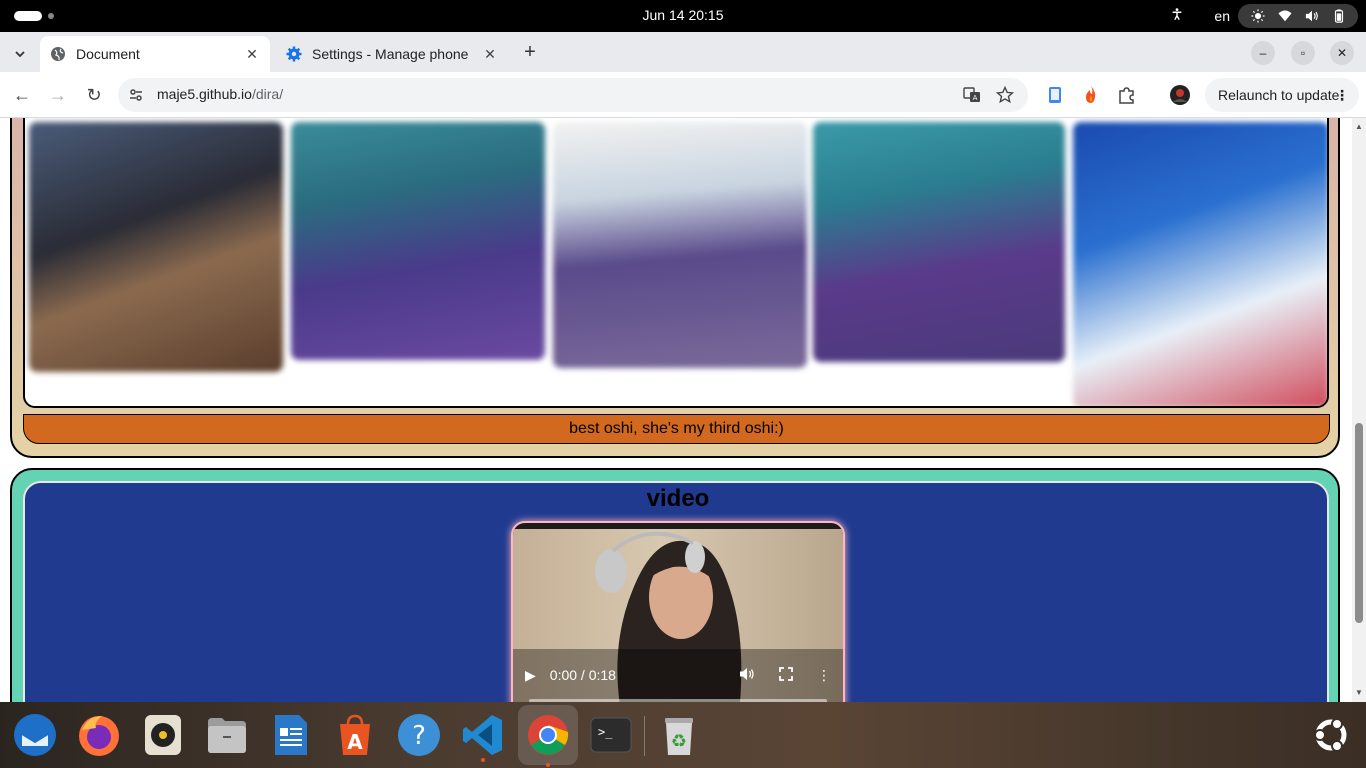 This screenshot has width=1366, height=768. Describe the element at coordinates (1359, 126) in the screenshot. I see `scroll-up-arrow: ▲` at that location.